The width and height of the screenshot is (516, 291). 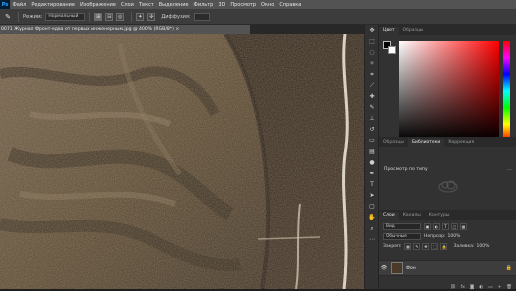 What do you see at coordinates (372, 63) in the screenshot?
I see `quick-select-icon: ✧` at bounding box center [372, 63].